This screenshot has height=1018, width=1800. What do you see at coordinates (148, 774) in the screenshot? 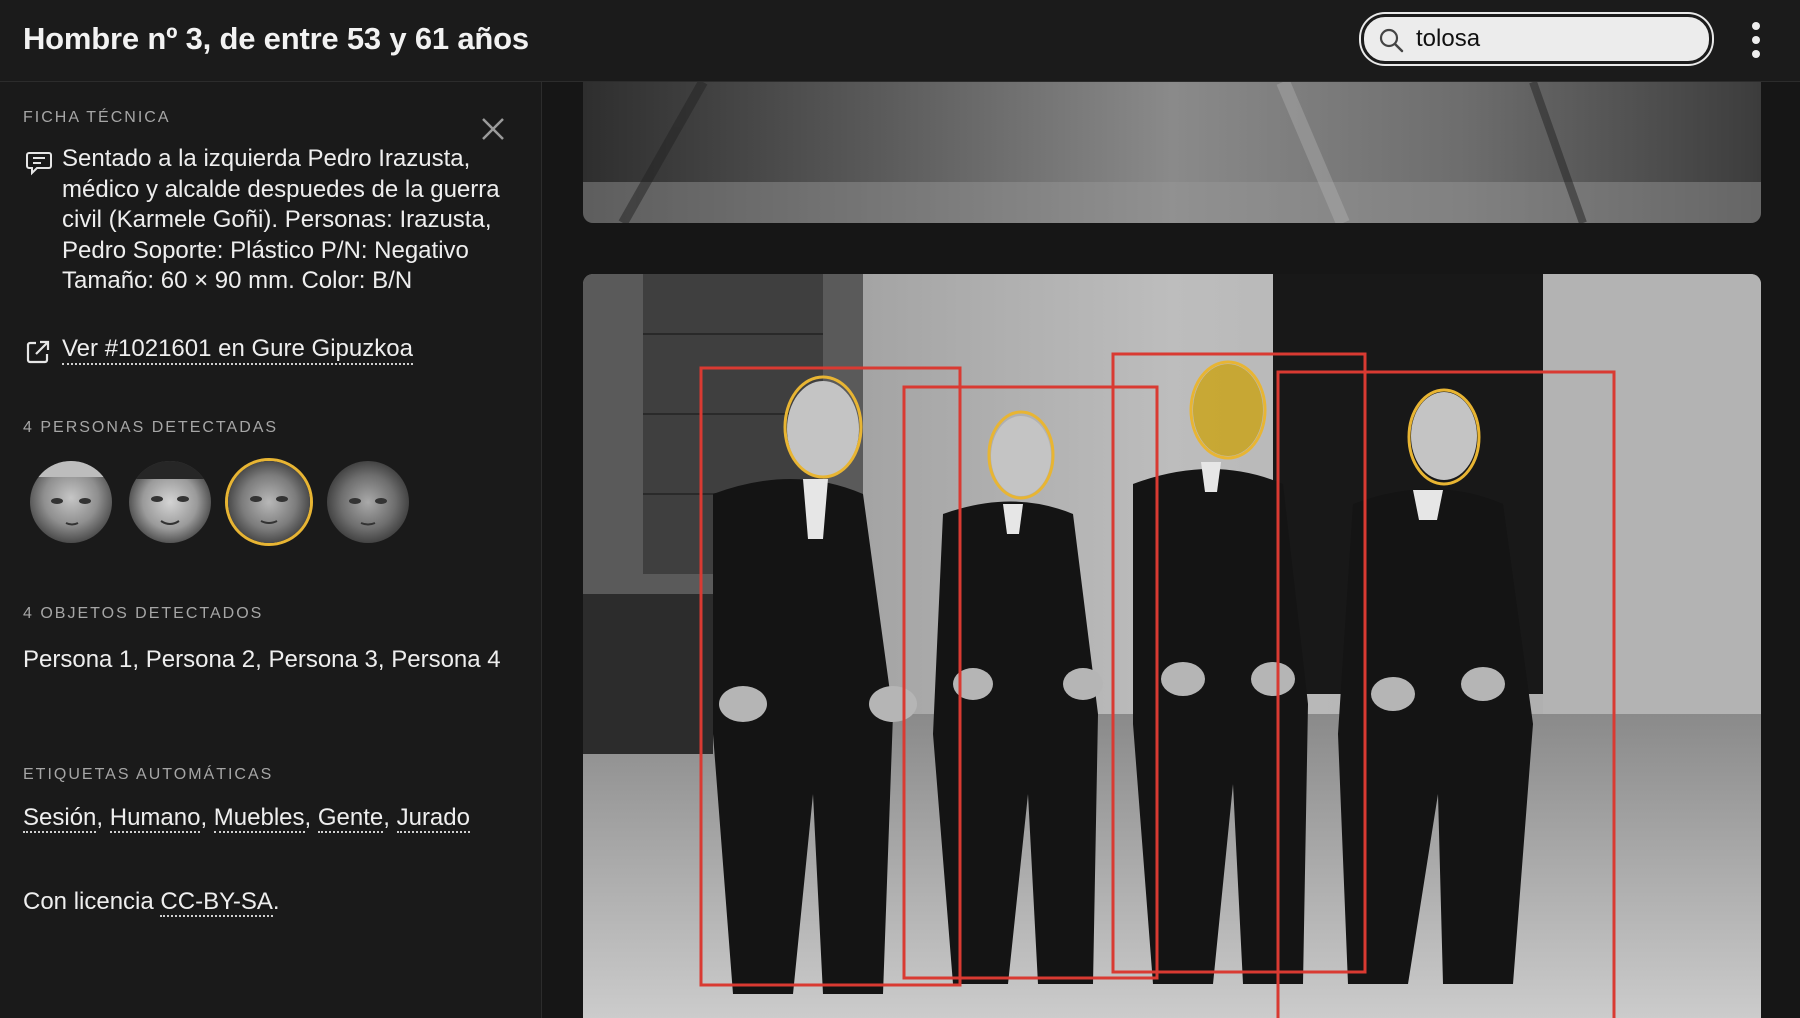
I see `auto-tags-label: ETIQUETAS AUTOMÁTICAS` at bounding box center [148, 774].